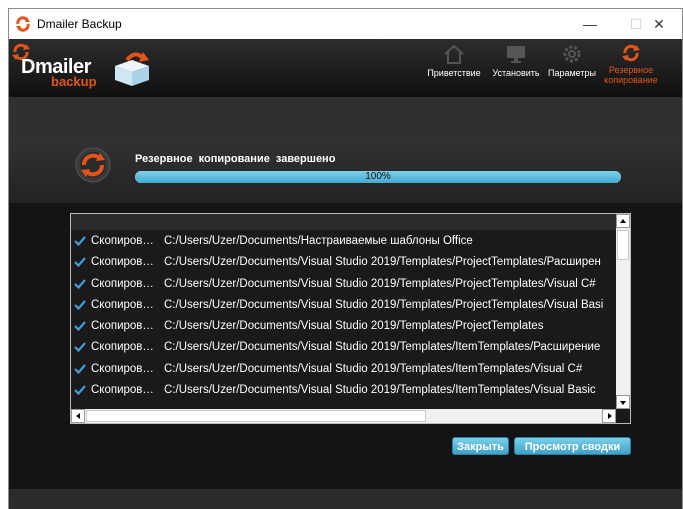  What do you see at coordinates (345, 117) in the screenshot?
I see `toolbar-band` at bounding box center [345, 117].